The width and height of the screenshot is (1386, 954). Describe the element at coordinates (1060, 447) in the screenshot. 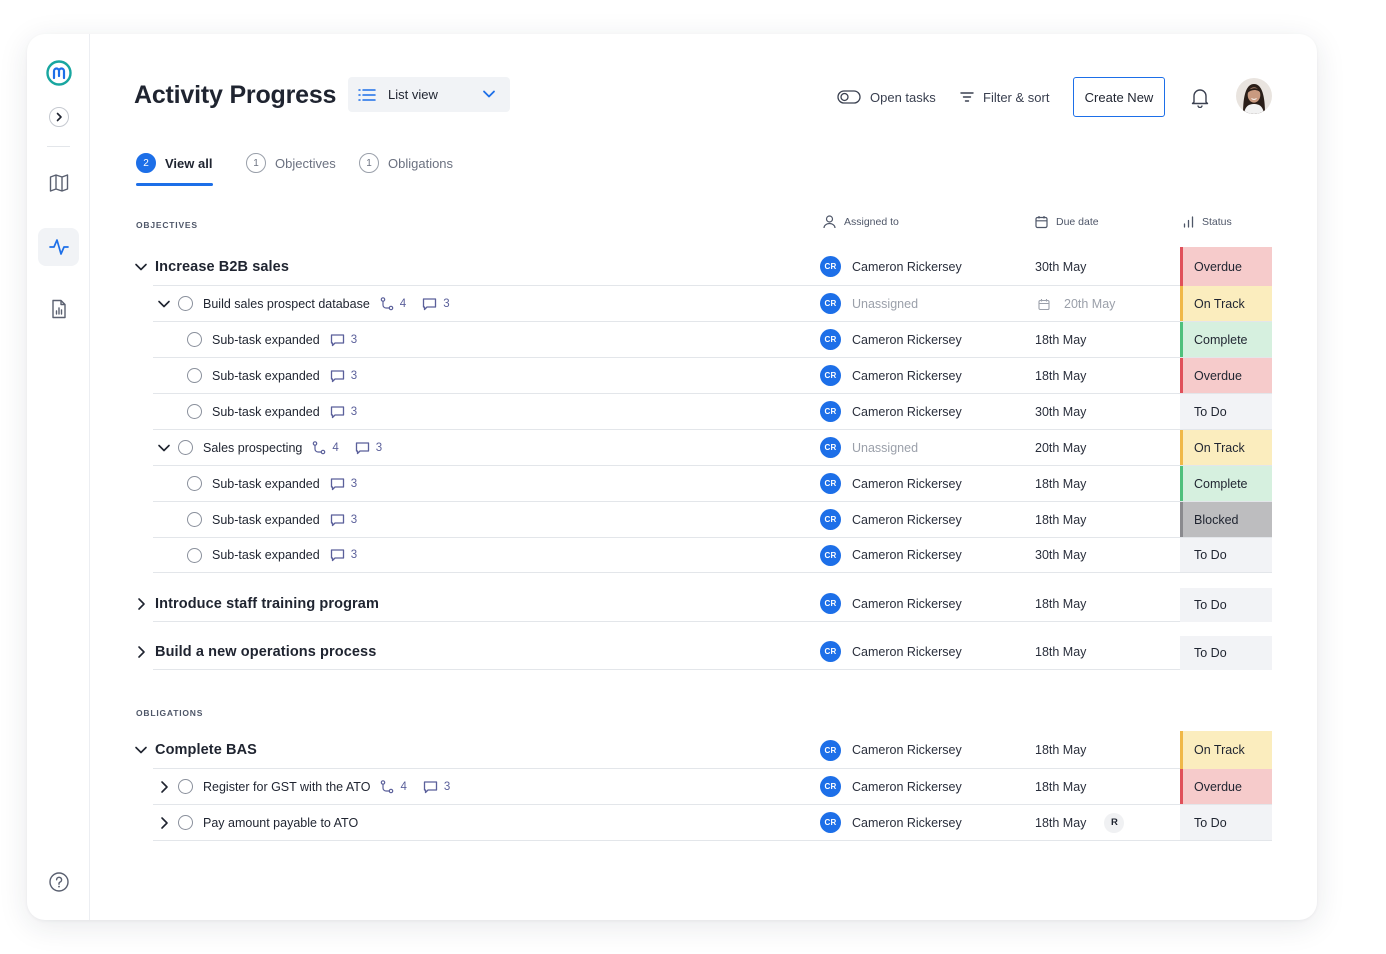

I see `due-date-cell: 20th May` at that location.